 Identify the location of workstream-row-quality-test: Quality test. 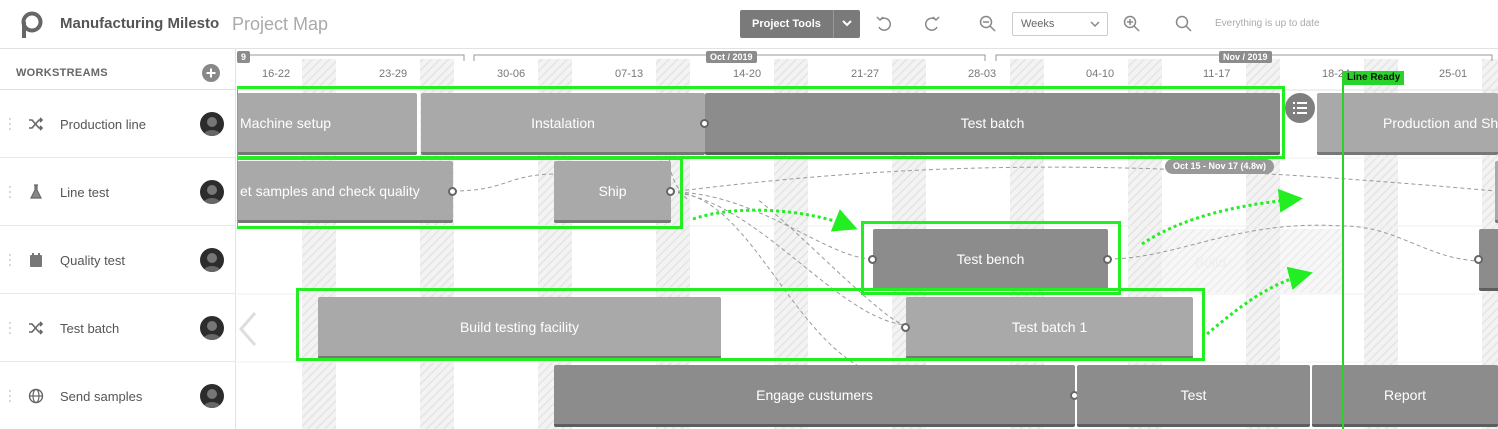
(118, 260).